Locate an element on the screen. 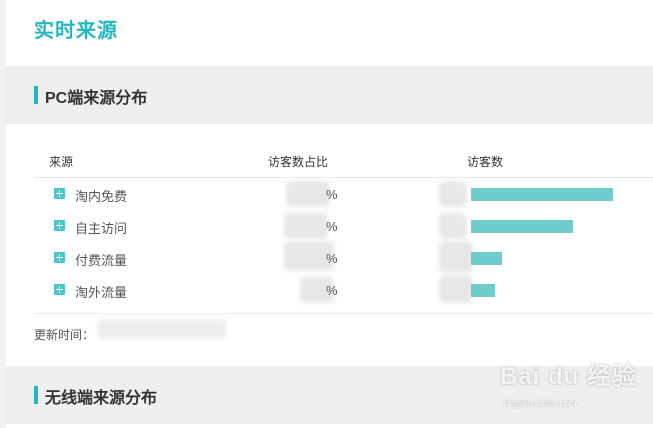  baidu-watermark: Bai du 经验 is located at coordinates (569, 376).